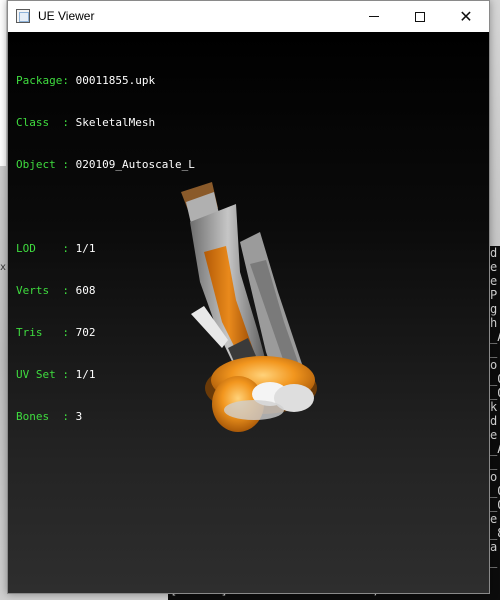  What do you see at coordinates (3, 83) in the screenshot?
I see `desktop-window-edge` at bounding box center [3, 83].